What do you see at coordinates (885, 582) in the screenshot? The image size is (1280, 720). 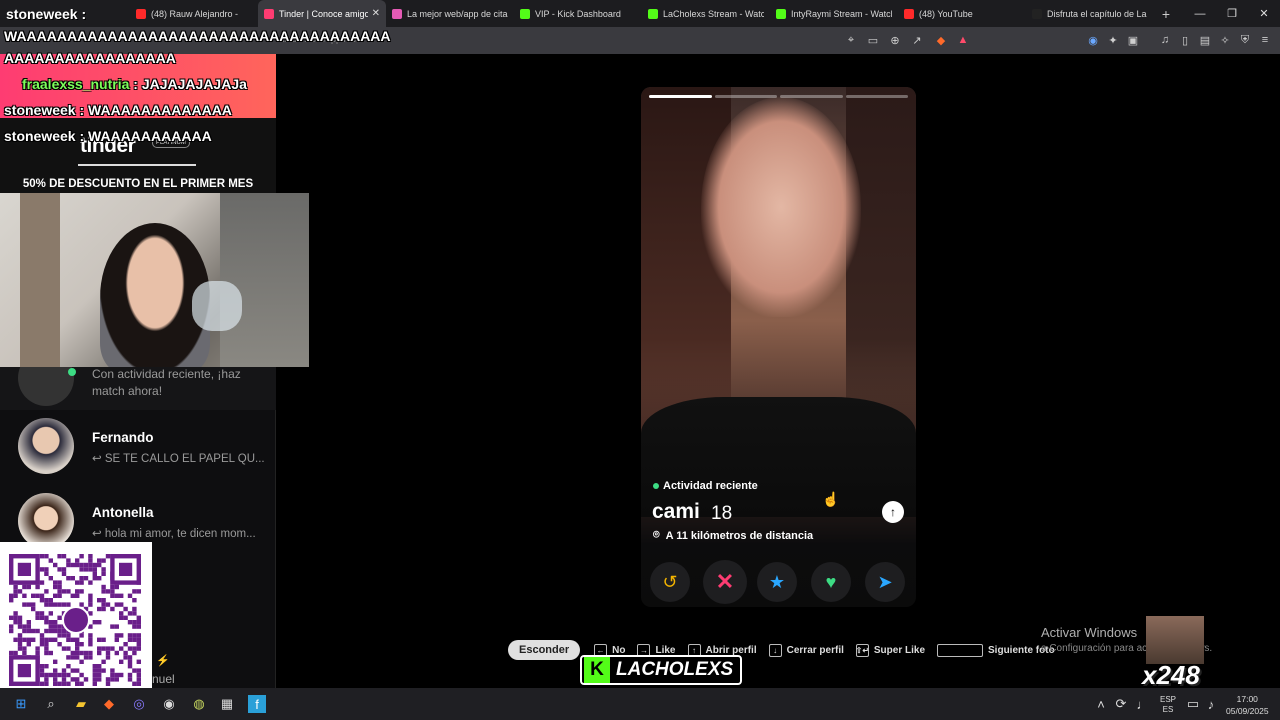 I see `boost-button: ➤` at bounding box center [885, 582].